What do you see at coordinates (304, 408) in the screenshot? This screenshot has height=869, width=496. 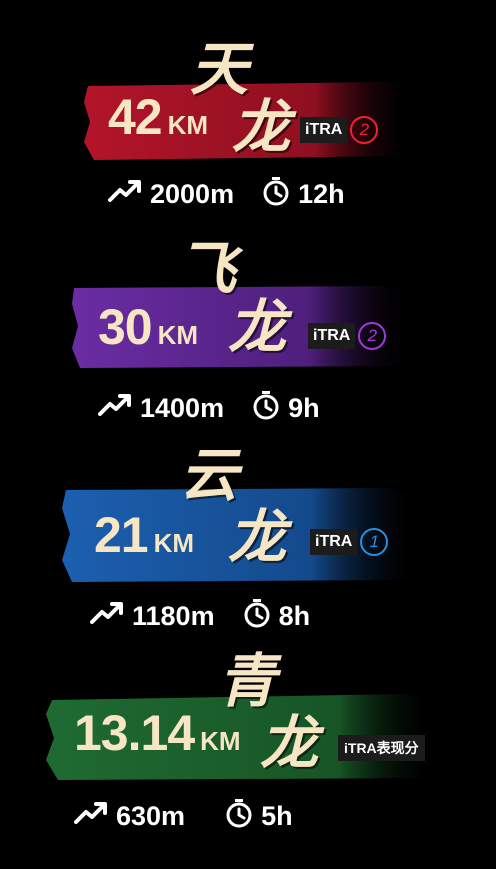 I see `time-limit: 9h` at bounding box center [304, 408].